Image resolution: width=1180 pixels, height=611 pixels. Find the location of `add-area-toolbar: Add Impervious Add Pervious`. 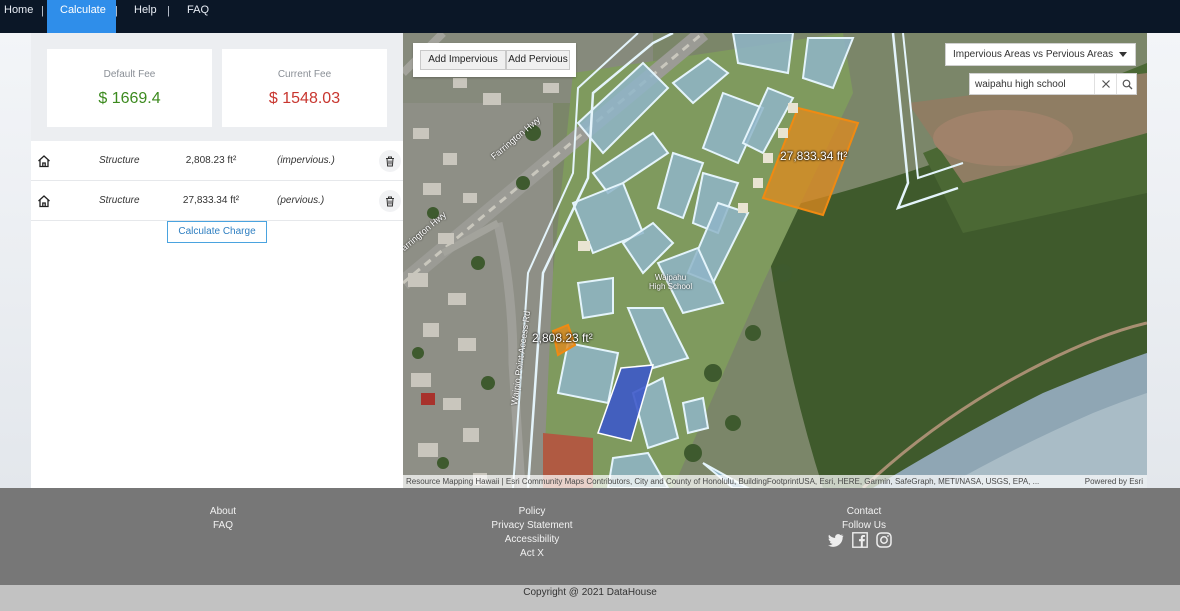

add-area-toolbar: Add Impervious Add Pervious is located at coordinates (494, 60).